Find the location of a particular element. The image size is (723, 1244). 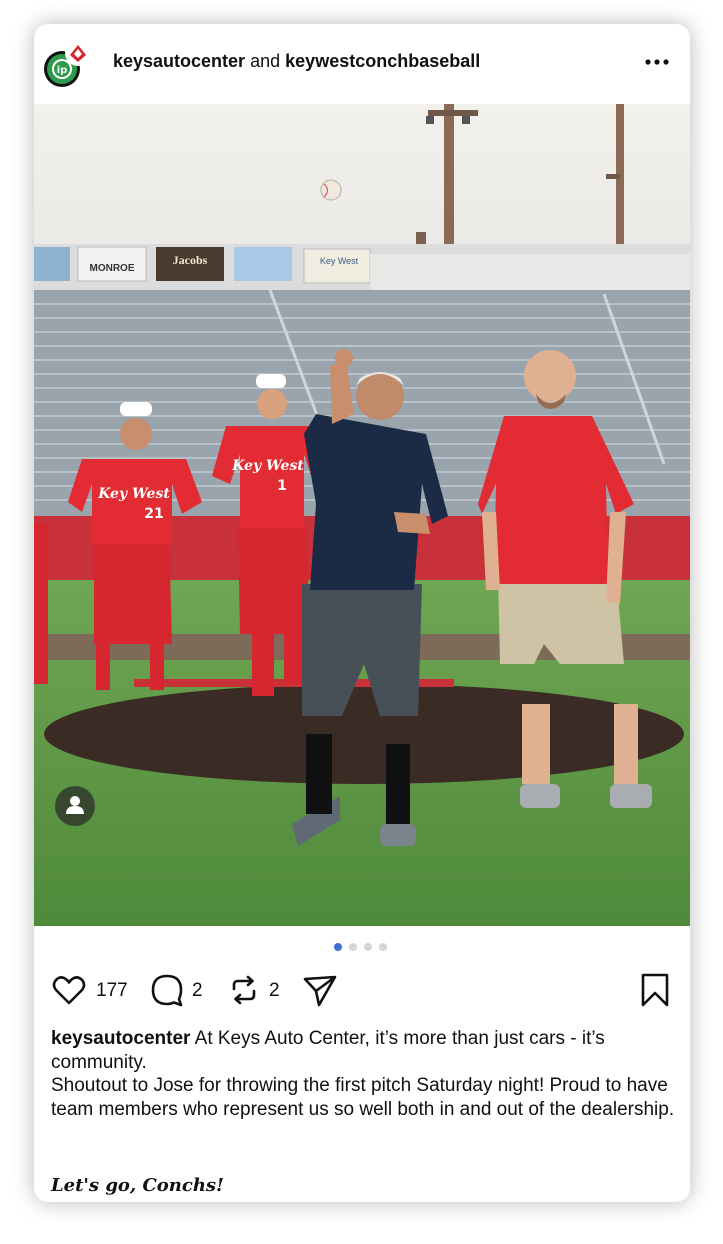

save-button is located at coordinates (655, 990).